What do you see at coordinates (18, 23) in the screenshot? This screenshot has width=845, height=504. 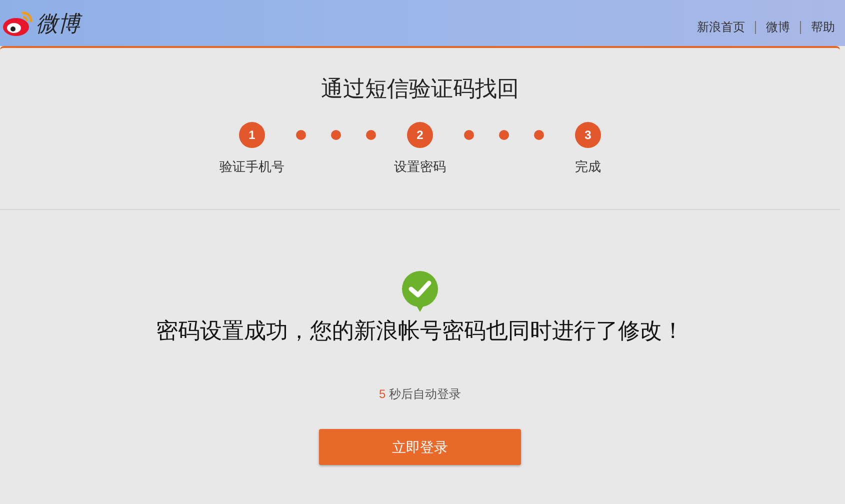 I see `logo-icon` at bounding box center [18, 23].